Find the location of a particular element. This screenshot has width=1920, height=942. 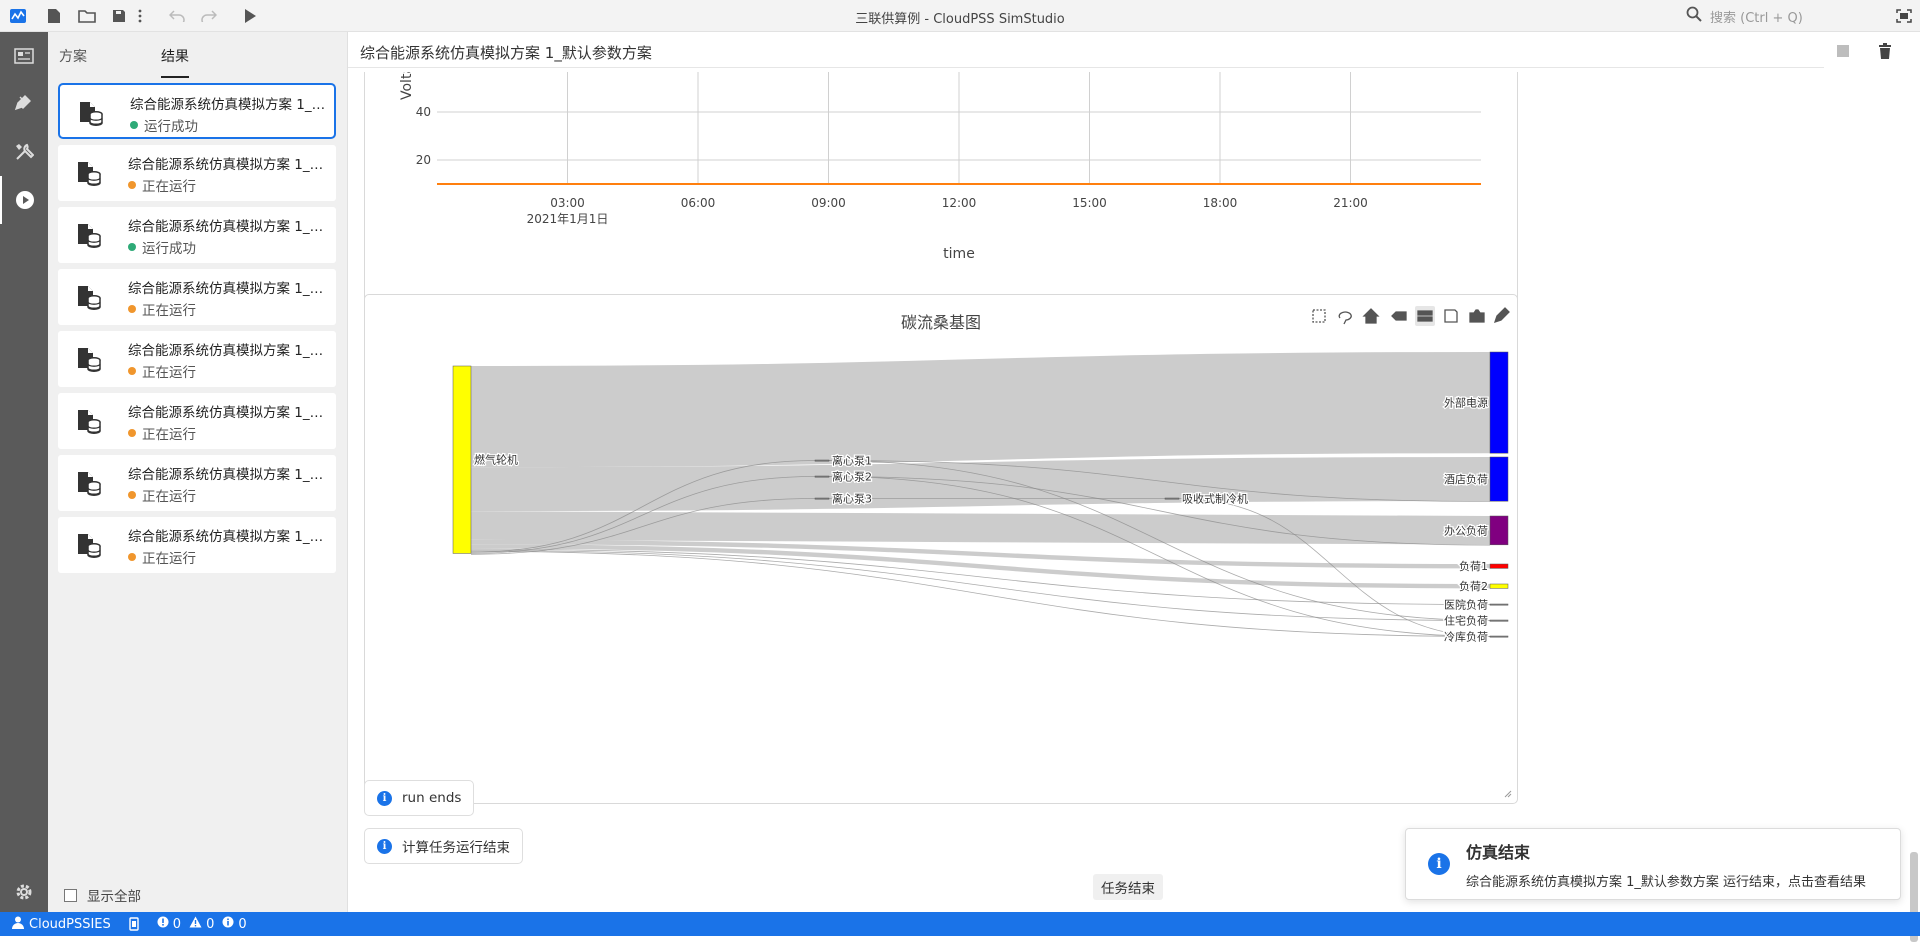

warning-icon is located at coordinates (195, 924).